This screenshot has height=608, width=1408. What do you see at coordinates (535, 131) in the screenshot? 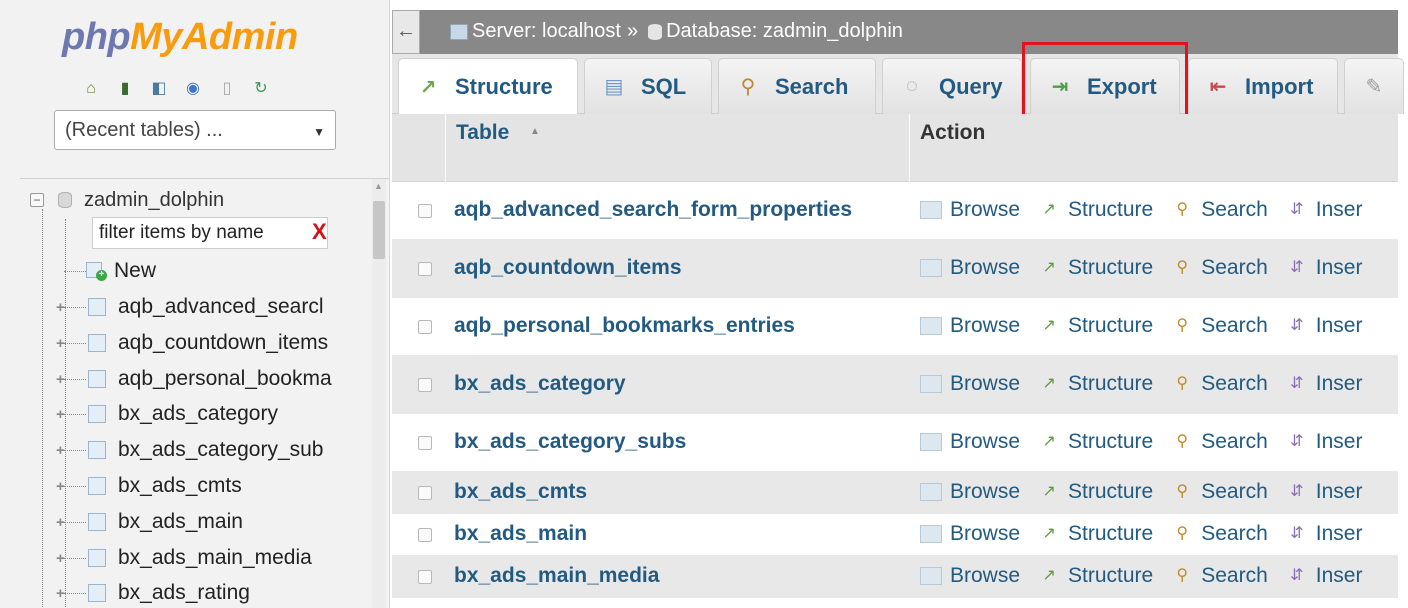
I see `sort-ascending-icon: ▲` at bounding box center [535, 131].